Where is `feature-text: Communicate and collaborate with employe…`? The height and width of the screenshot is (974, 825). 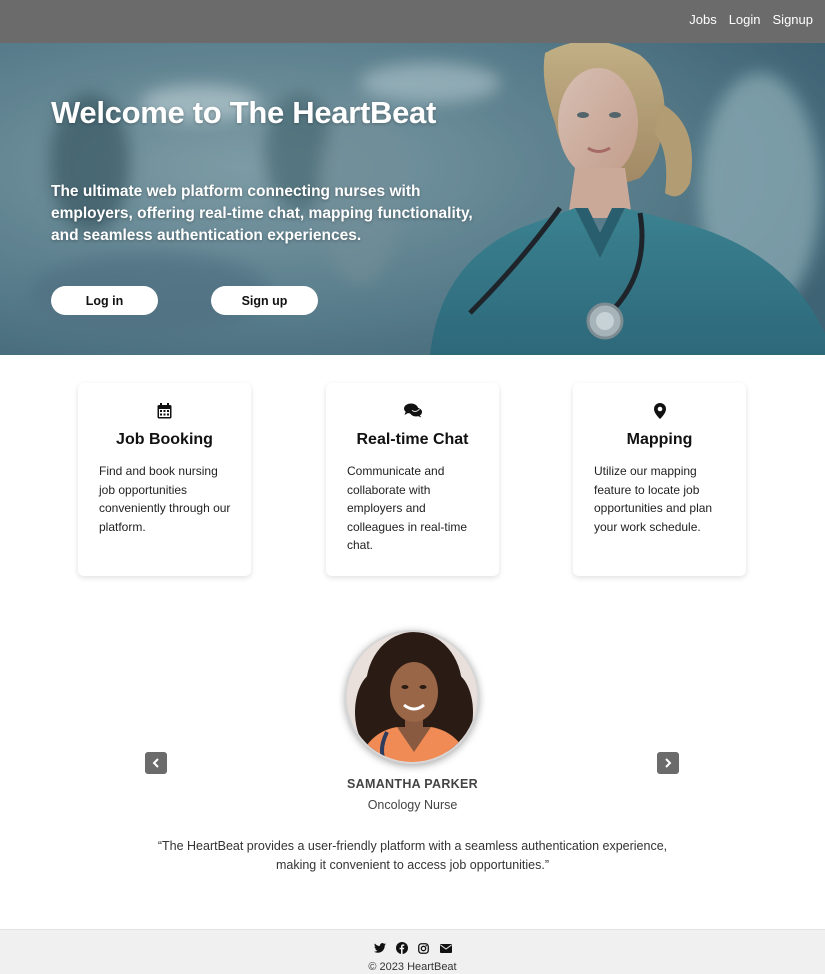
feature-text: Communicate and collaborate with employe… is located at coordinates (407, 508).